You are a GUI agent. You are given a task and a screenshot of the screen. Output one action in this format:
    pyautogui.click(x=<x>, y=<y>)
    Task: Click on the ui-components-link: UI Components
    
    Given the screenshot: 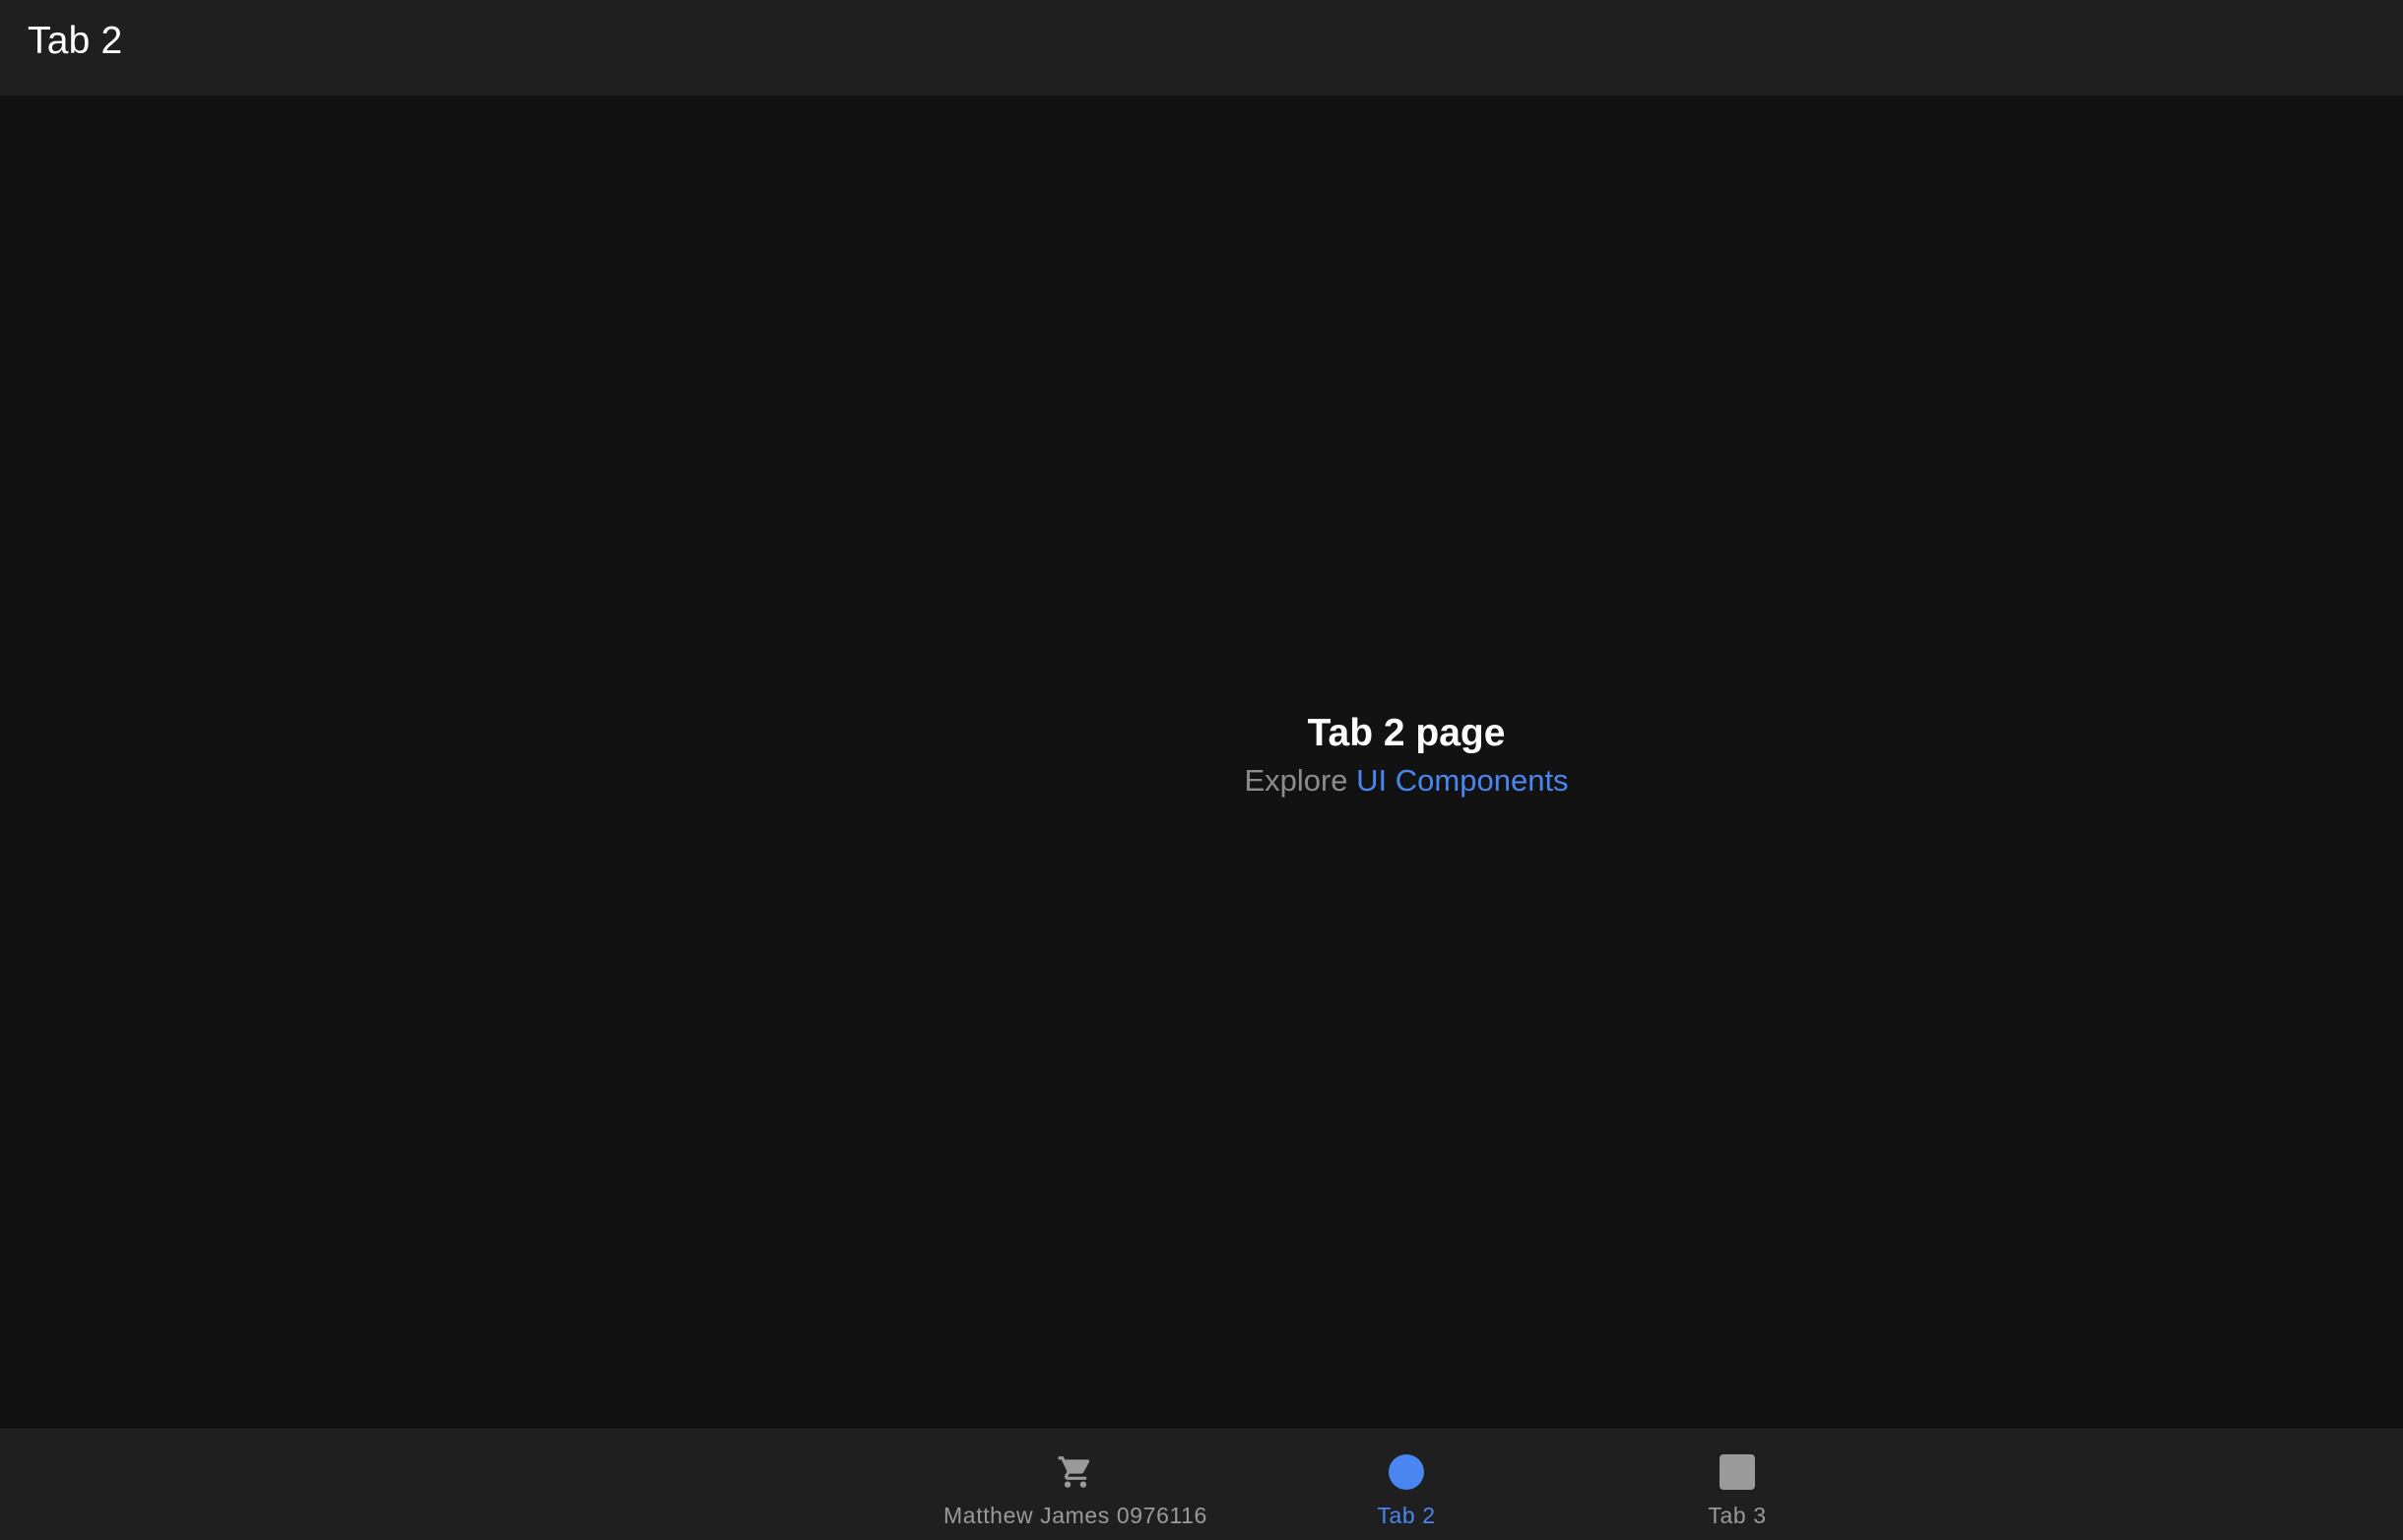 What is the action you would take?
    pyautogui.click(x=1462, y=780)
    